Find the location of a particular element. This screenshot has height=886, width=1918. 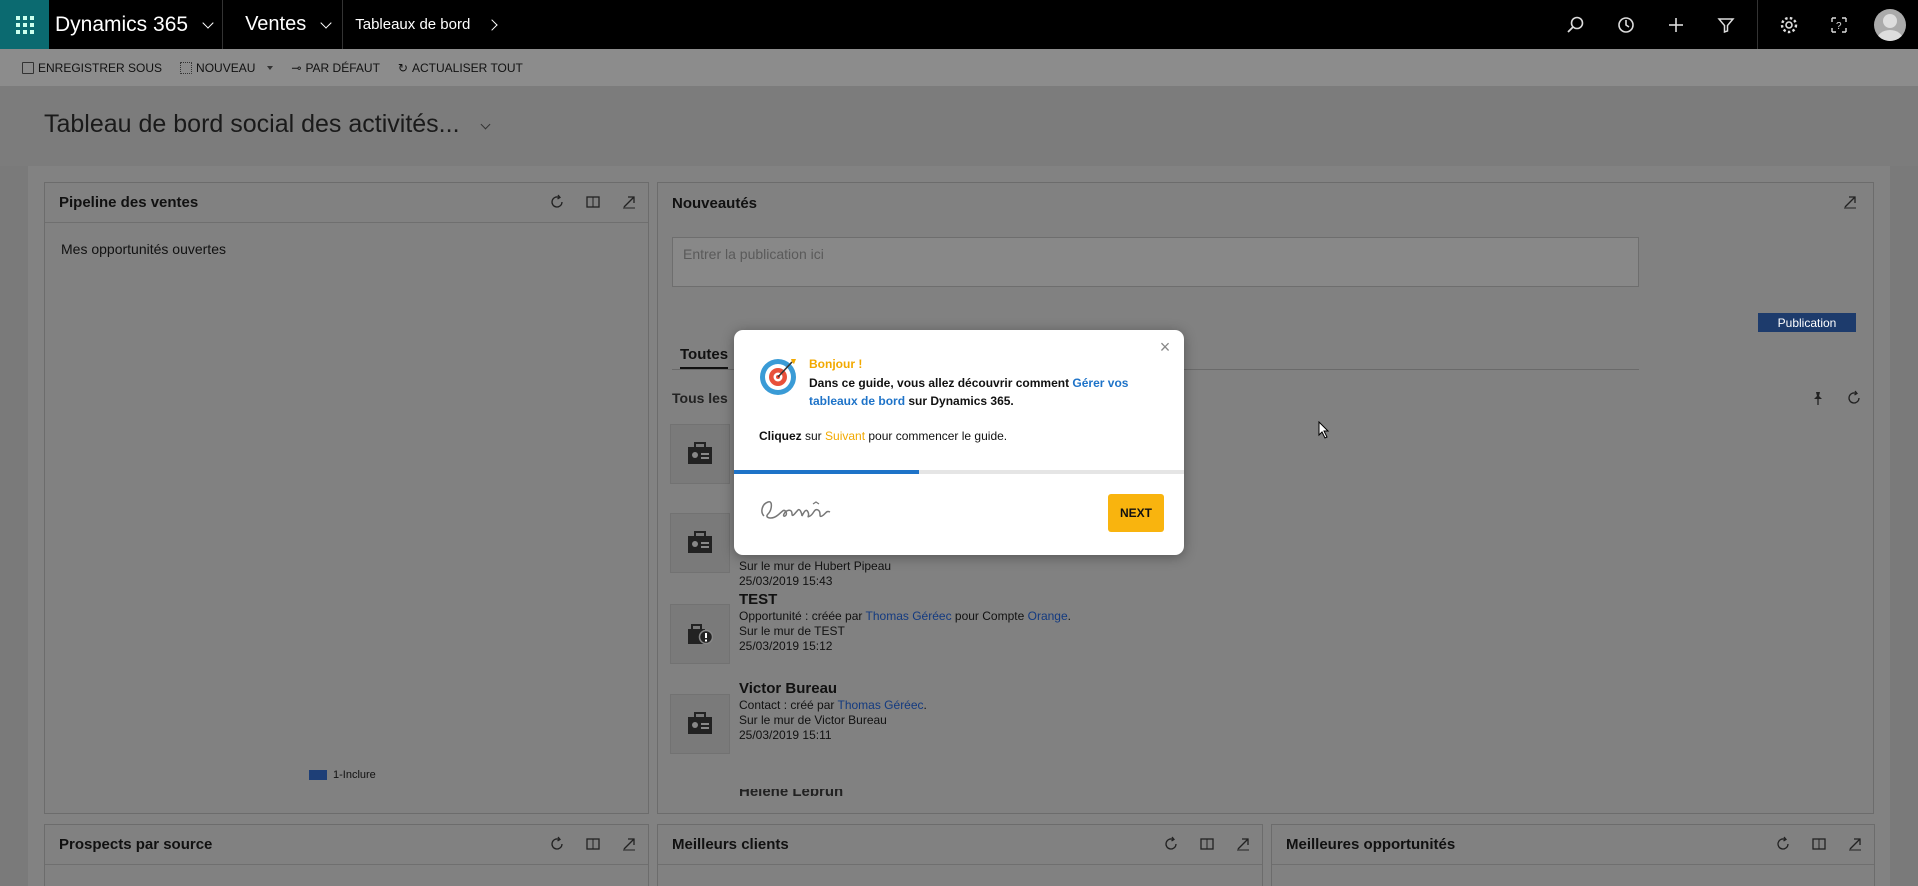

gear-icon is located at coordinates (1789, 24).